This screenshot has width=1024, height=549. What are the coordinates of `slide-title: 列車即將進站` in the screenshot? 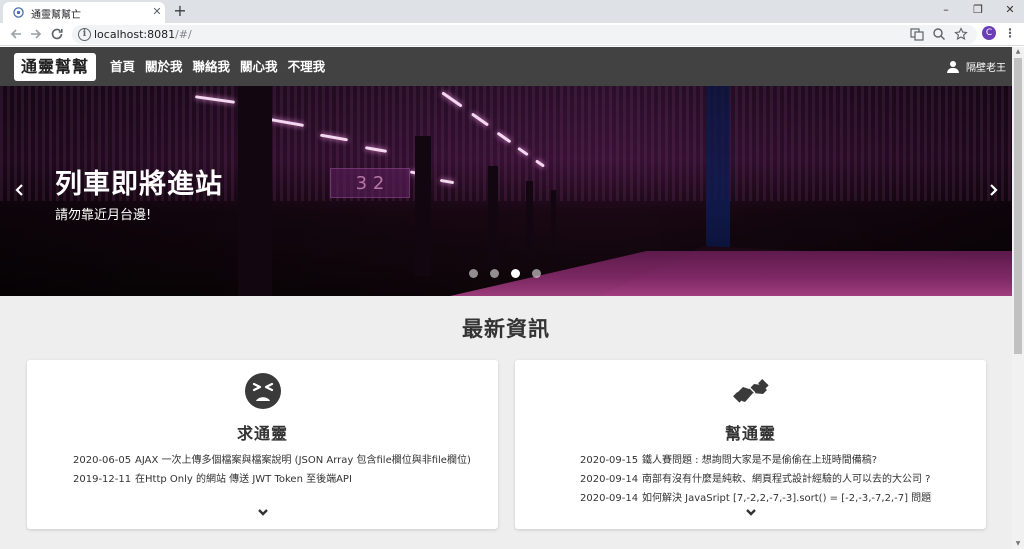 It's located at (139, 184).